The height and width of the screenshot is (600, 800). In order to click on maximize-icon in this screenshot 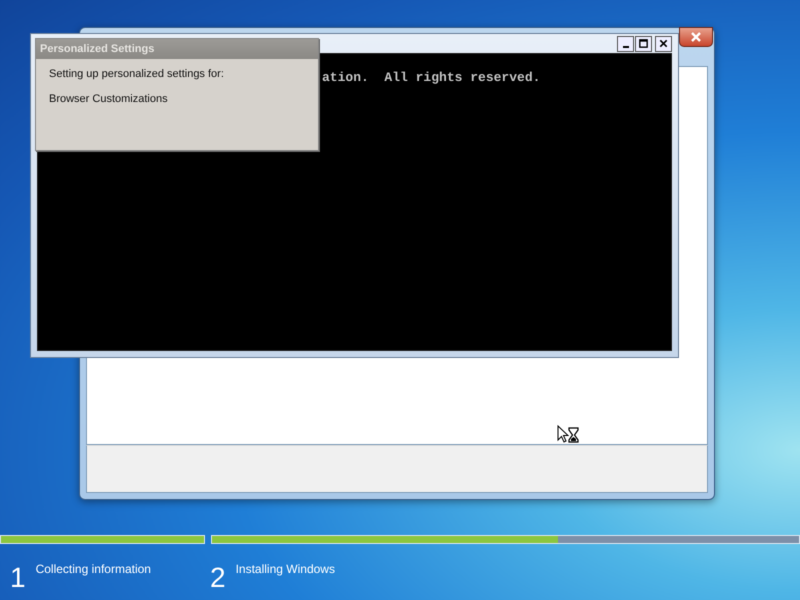, I will do `click(643, 43)`.